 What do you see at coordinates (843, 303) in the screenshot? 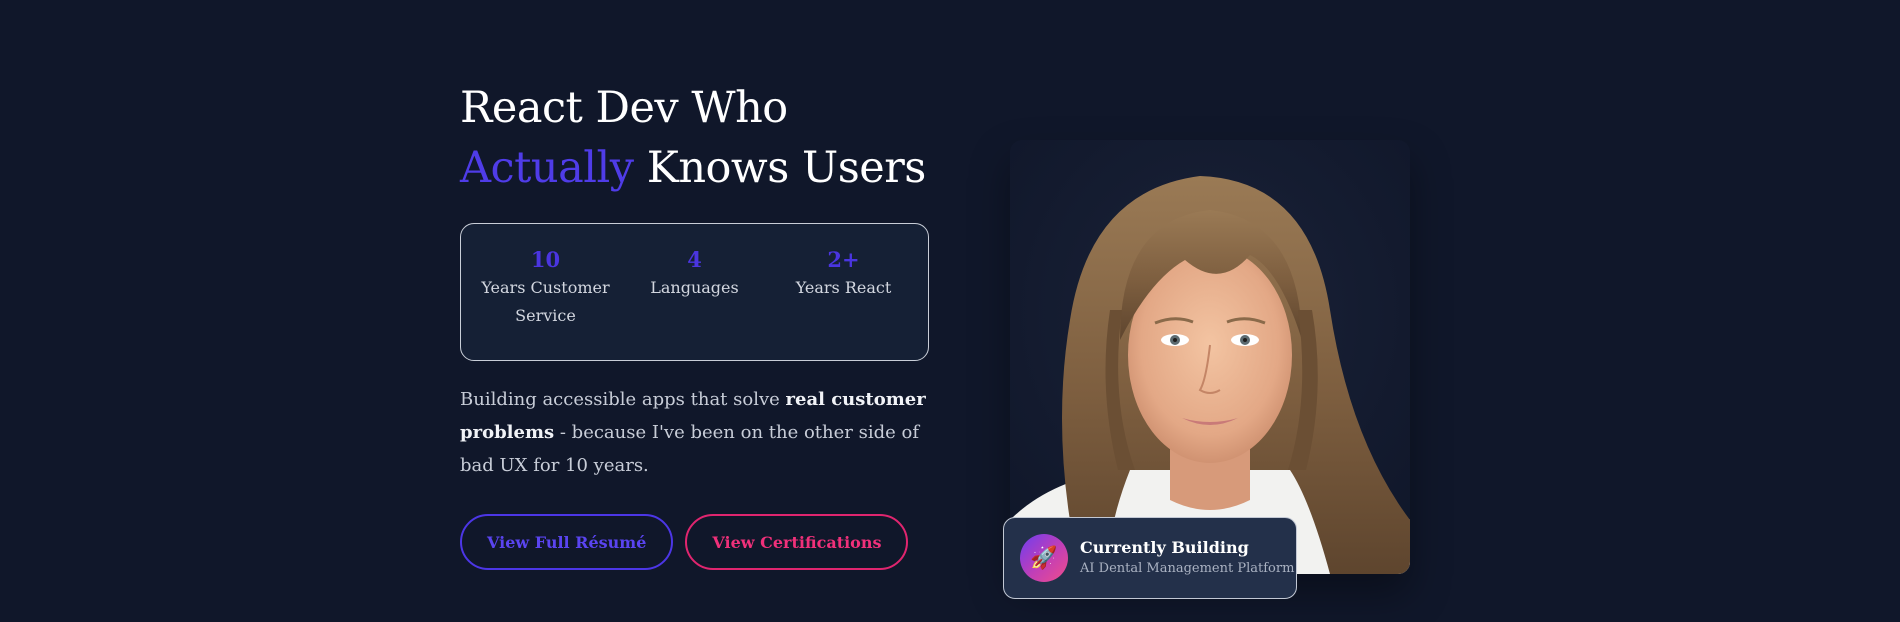
I see `stat-react: 2+ Years React` at bounding box center [843, 303].